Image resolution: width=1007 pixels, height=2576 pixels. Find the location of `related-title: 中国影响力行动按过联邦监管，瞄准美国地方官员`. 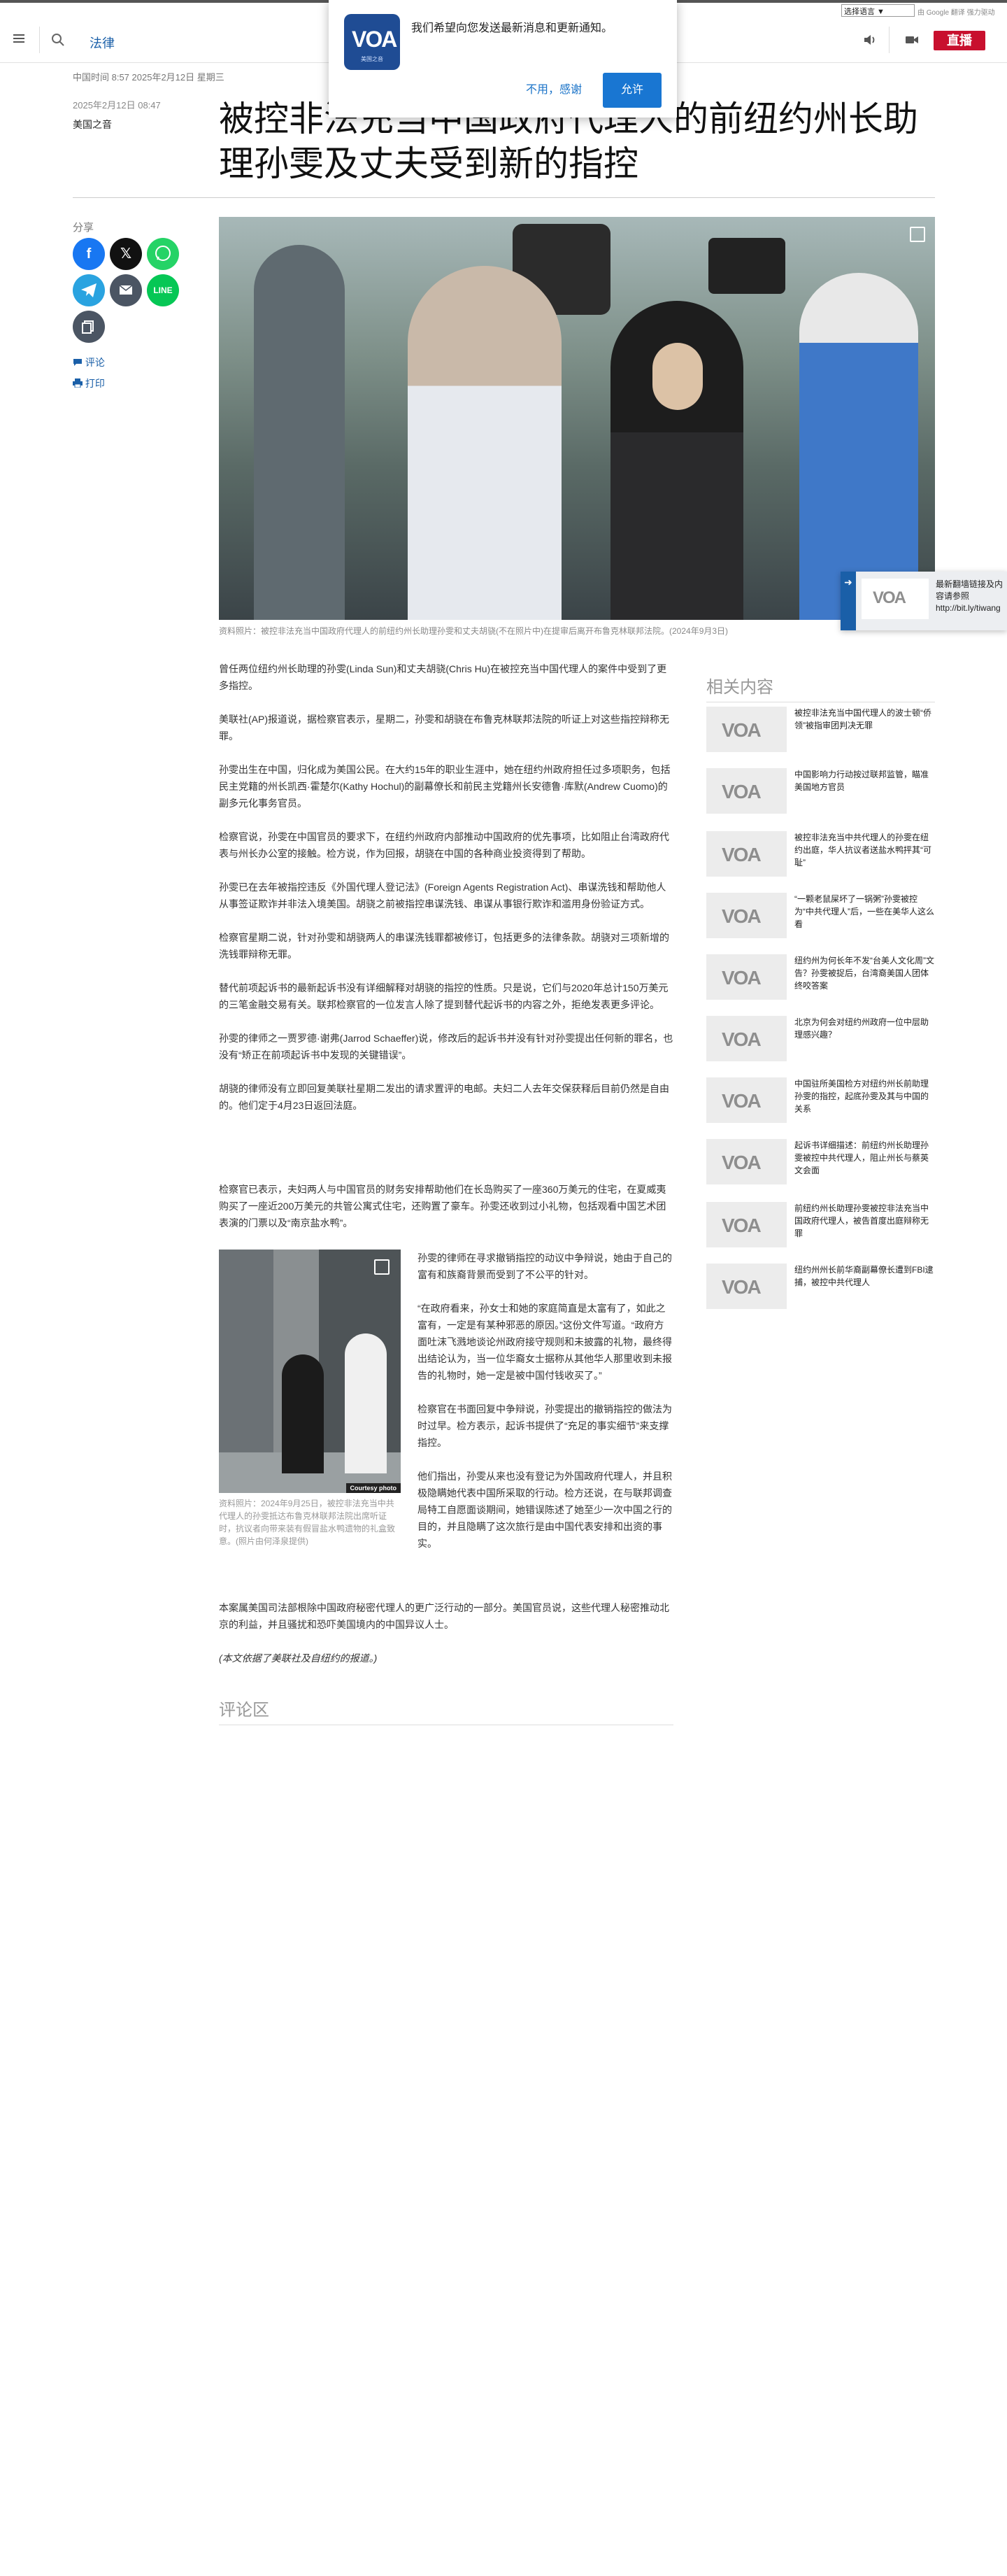

related-title: 中国影响力行动按过联邦监管，瞄准美国地方官员 is located at coordinates (862, 781).